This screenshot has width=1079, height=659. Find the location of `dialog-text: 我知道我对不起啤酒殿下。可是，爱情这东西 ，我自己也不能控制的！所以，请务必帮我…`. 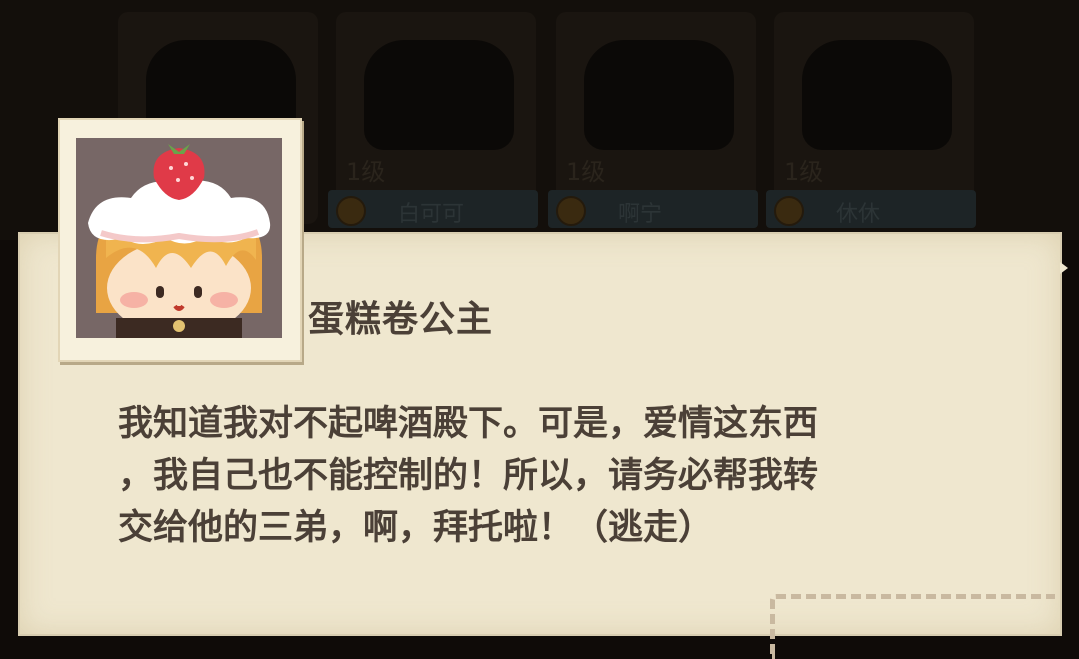

dialog-text: 我知道我对不起啤酒殿下。可是，爱情这东西 ，我自己也不能控制的！所以，请务必帮我… is located at coordinates (468, 476).